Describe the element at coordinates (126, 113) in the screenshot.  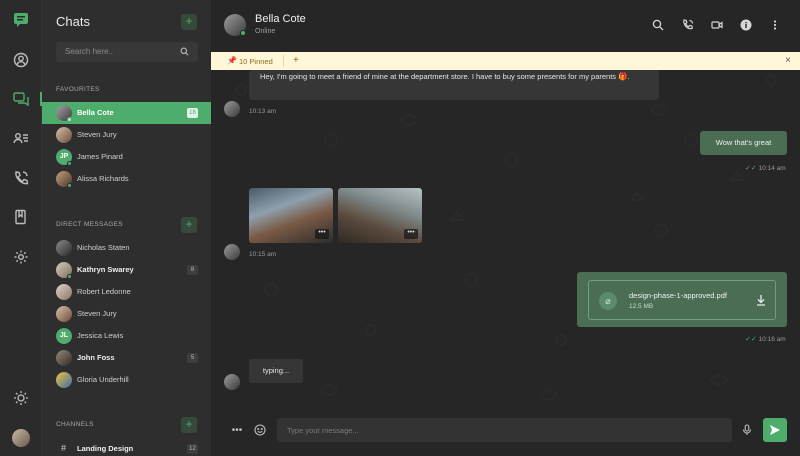
I see `chat-item-bella-cote: Bella Cote 18` at that location.